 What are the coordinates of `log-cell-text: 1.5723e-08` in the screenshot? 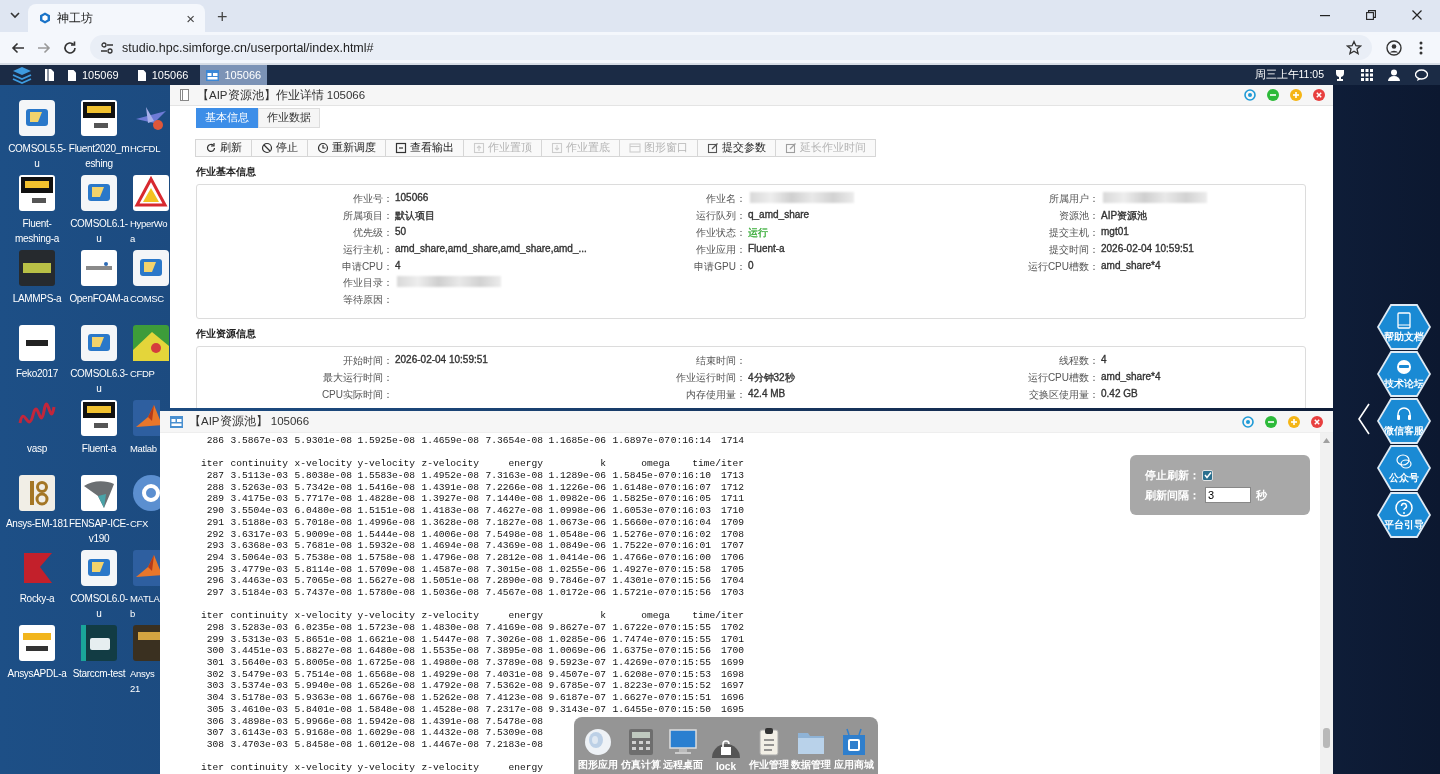 It's located at (385, 628).